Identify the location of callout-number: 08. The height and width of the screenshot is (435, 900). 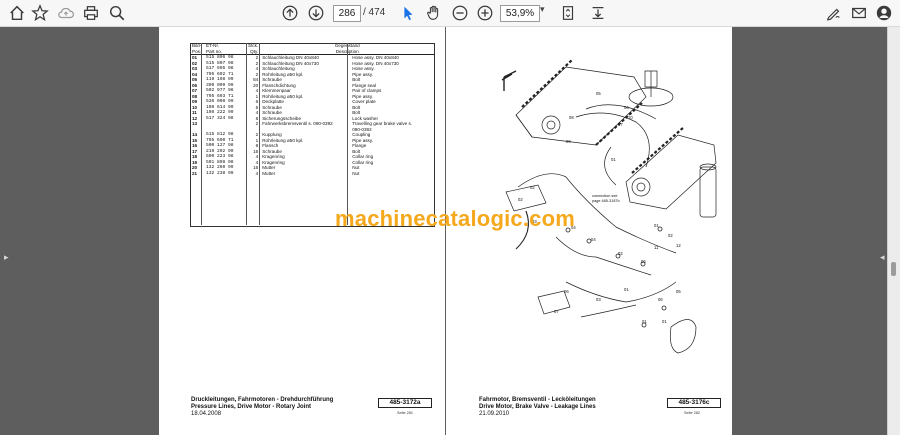
(571, 117).